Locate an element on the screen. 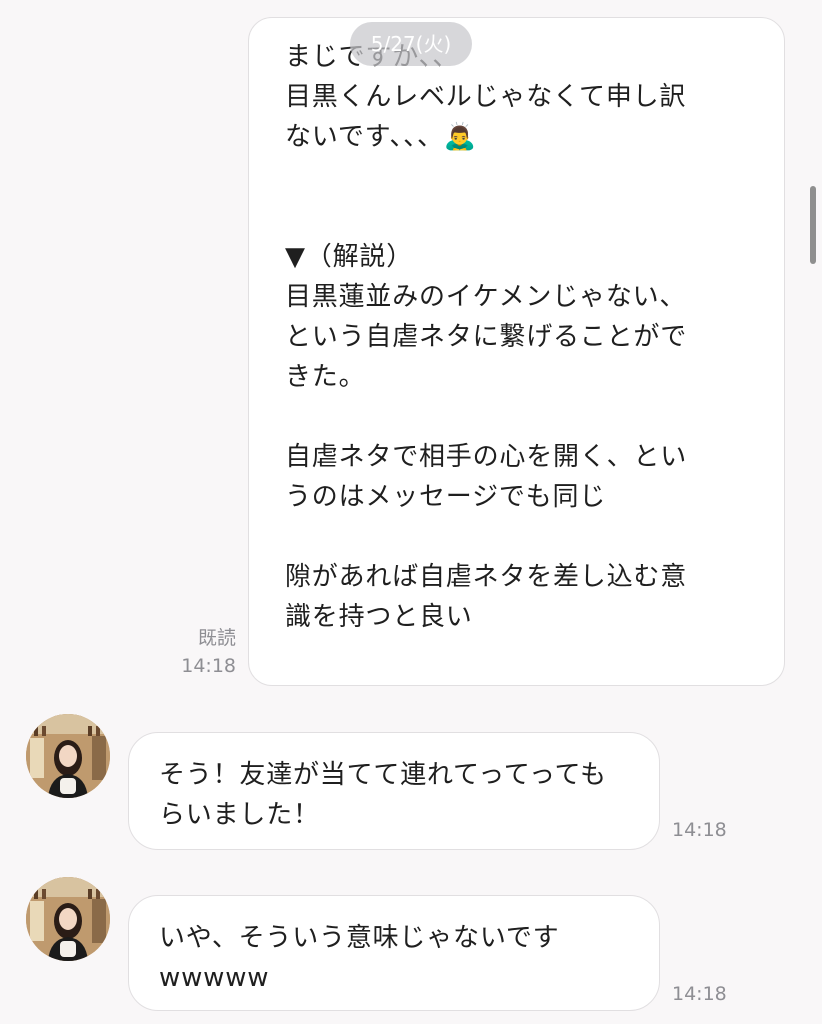  date-header: 5/27(火) is located at coordinates (411, 44).